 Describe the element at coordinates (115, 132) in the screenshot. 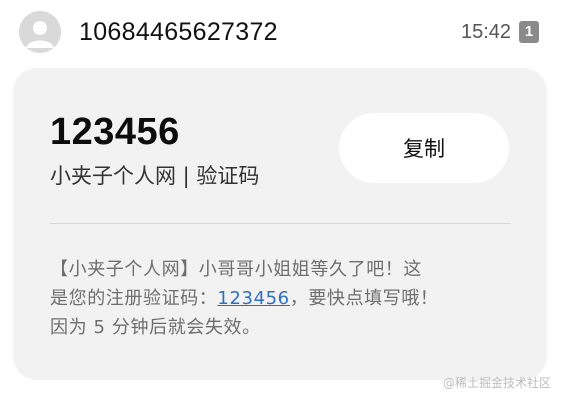

I see `verification-code: 123456` at that location.